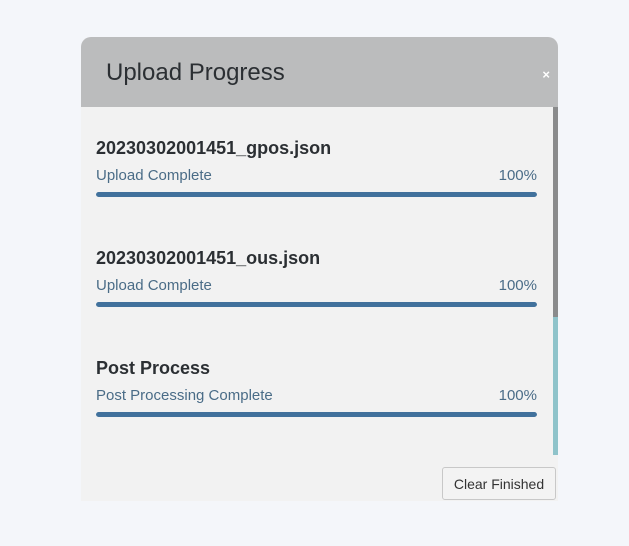 The height and width of the screenshot is (546, 629). What do you see at coordinates (546, 75) in the screenshot?
I see `close-icon: ×` at bounding box center [546, 75].